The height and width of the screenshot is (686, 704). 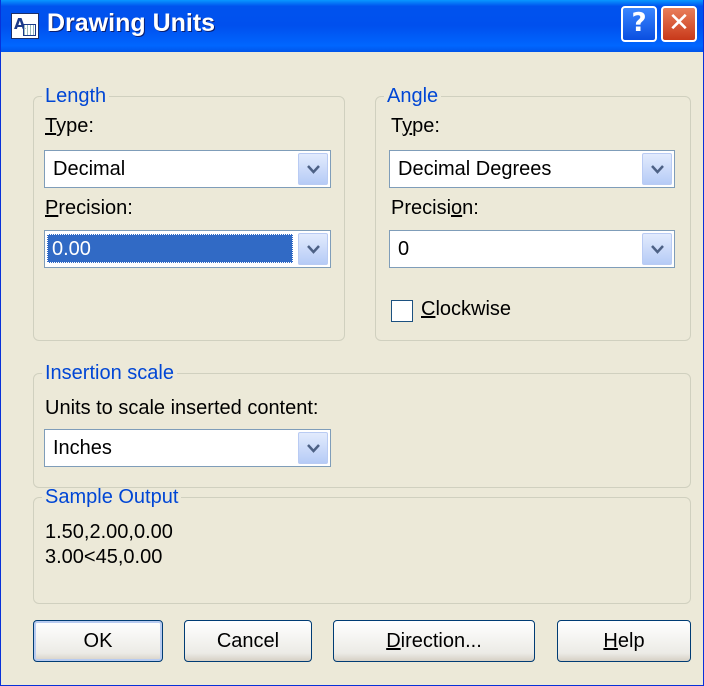 I want to click on question-mark-icon: ?, so click(x=639, y=23).